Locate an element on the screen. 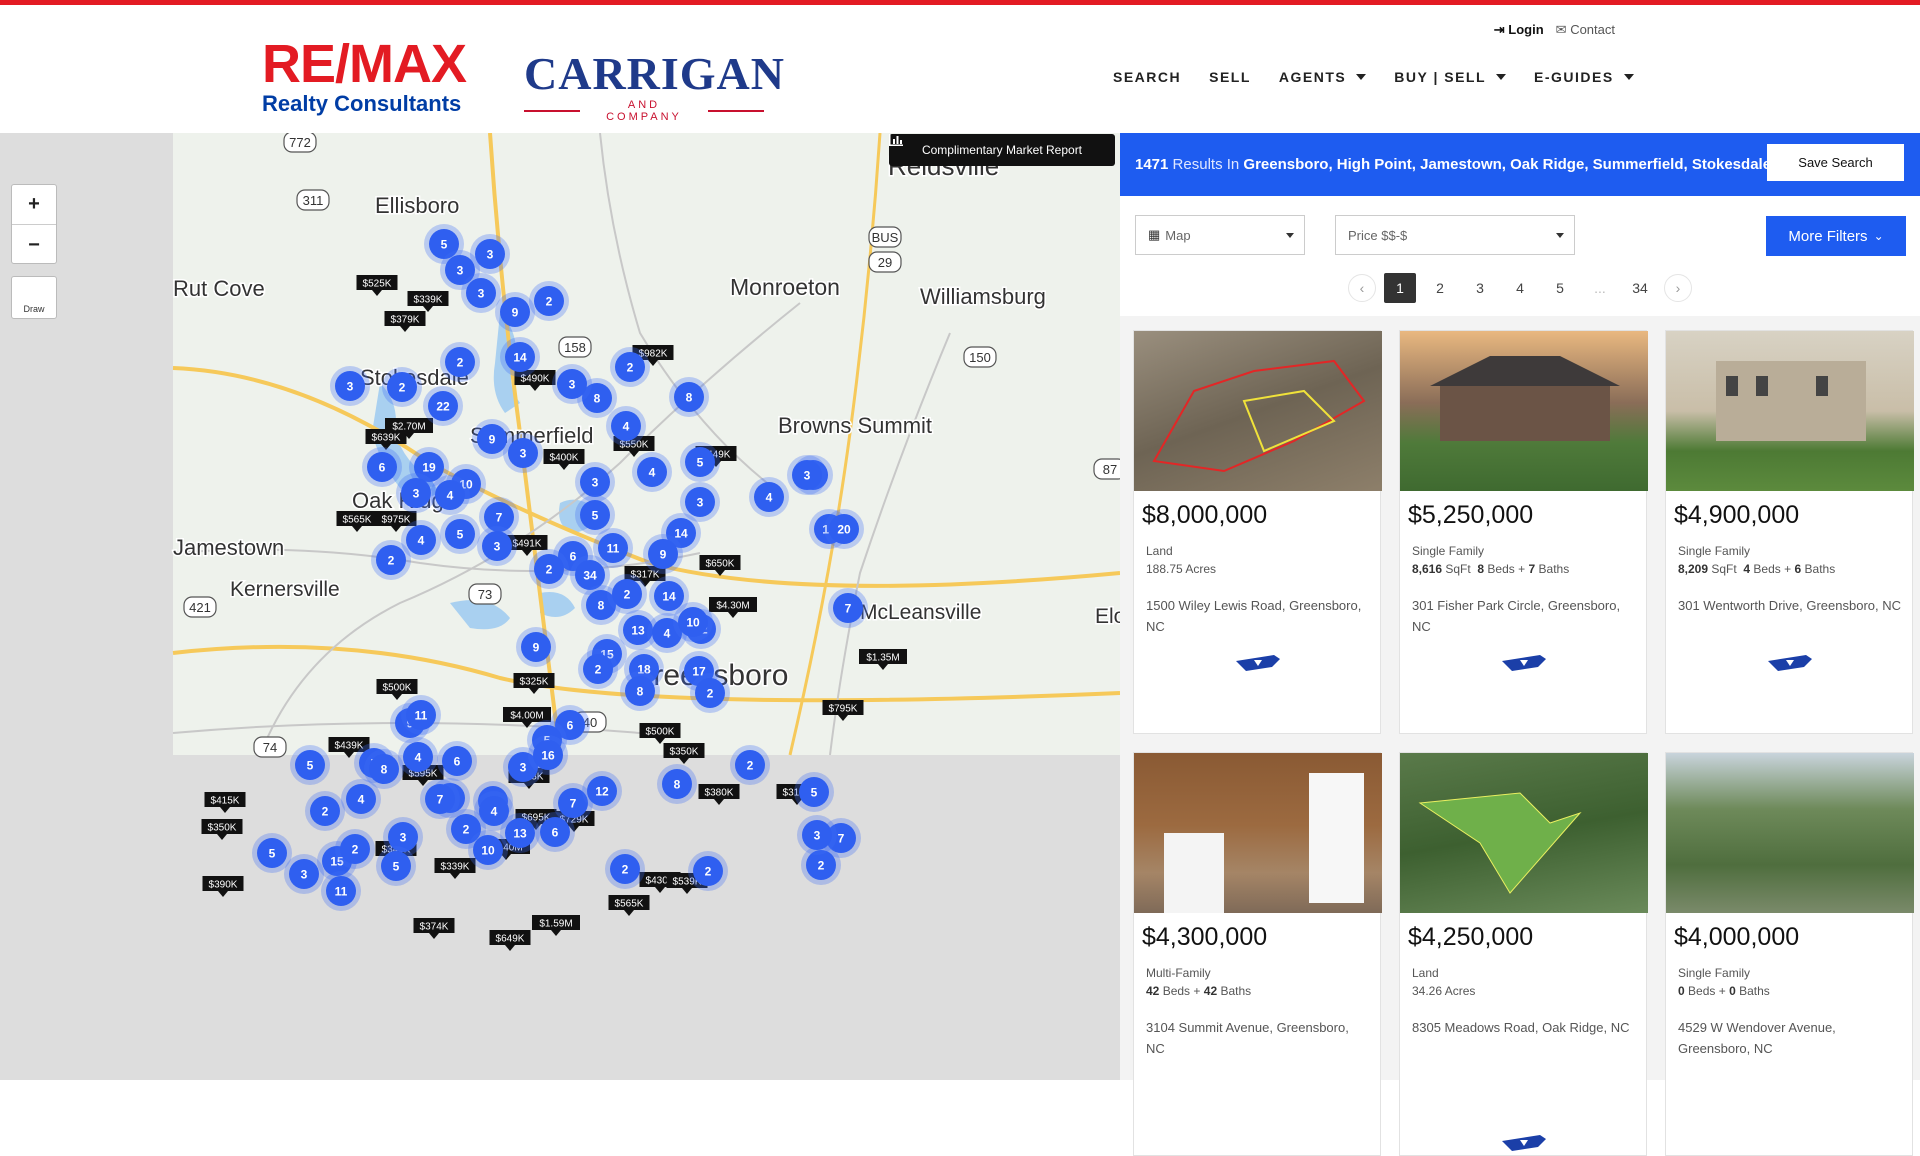 The image size is (1920, 1156). price-select: Price $$-$ is located at coordinates (1455, 235).